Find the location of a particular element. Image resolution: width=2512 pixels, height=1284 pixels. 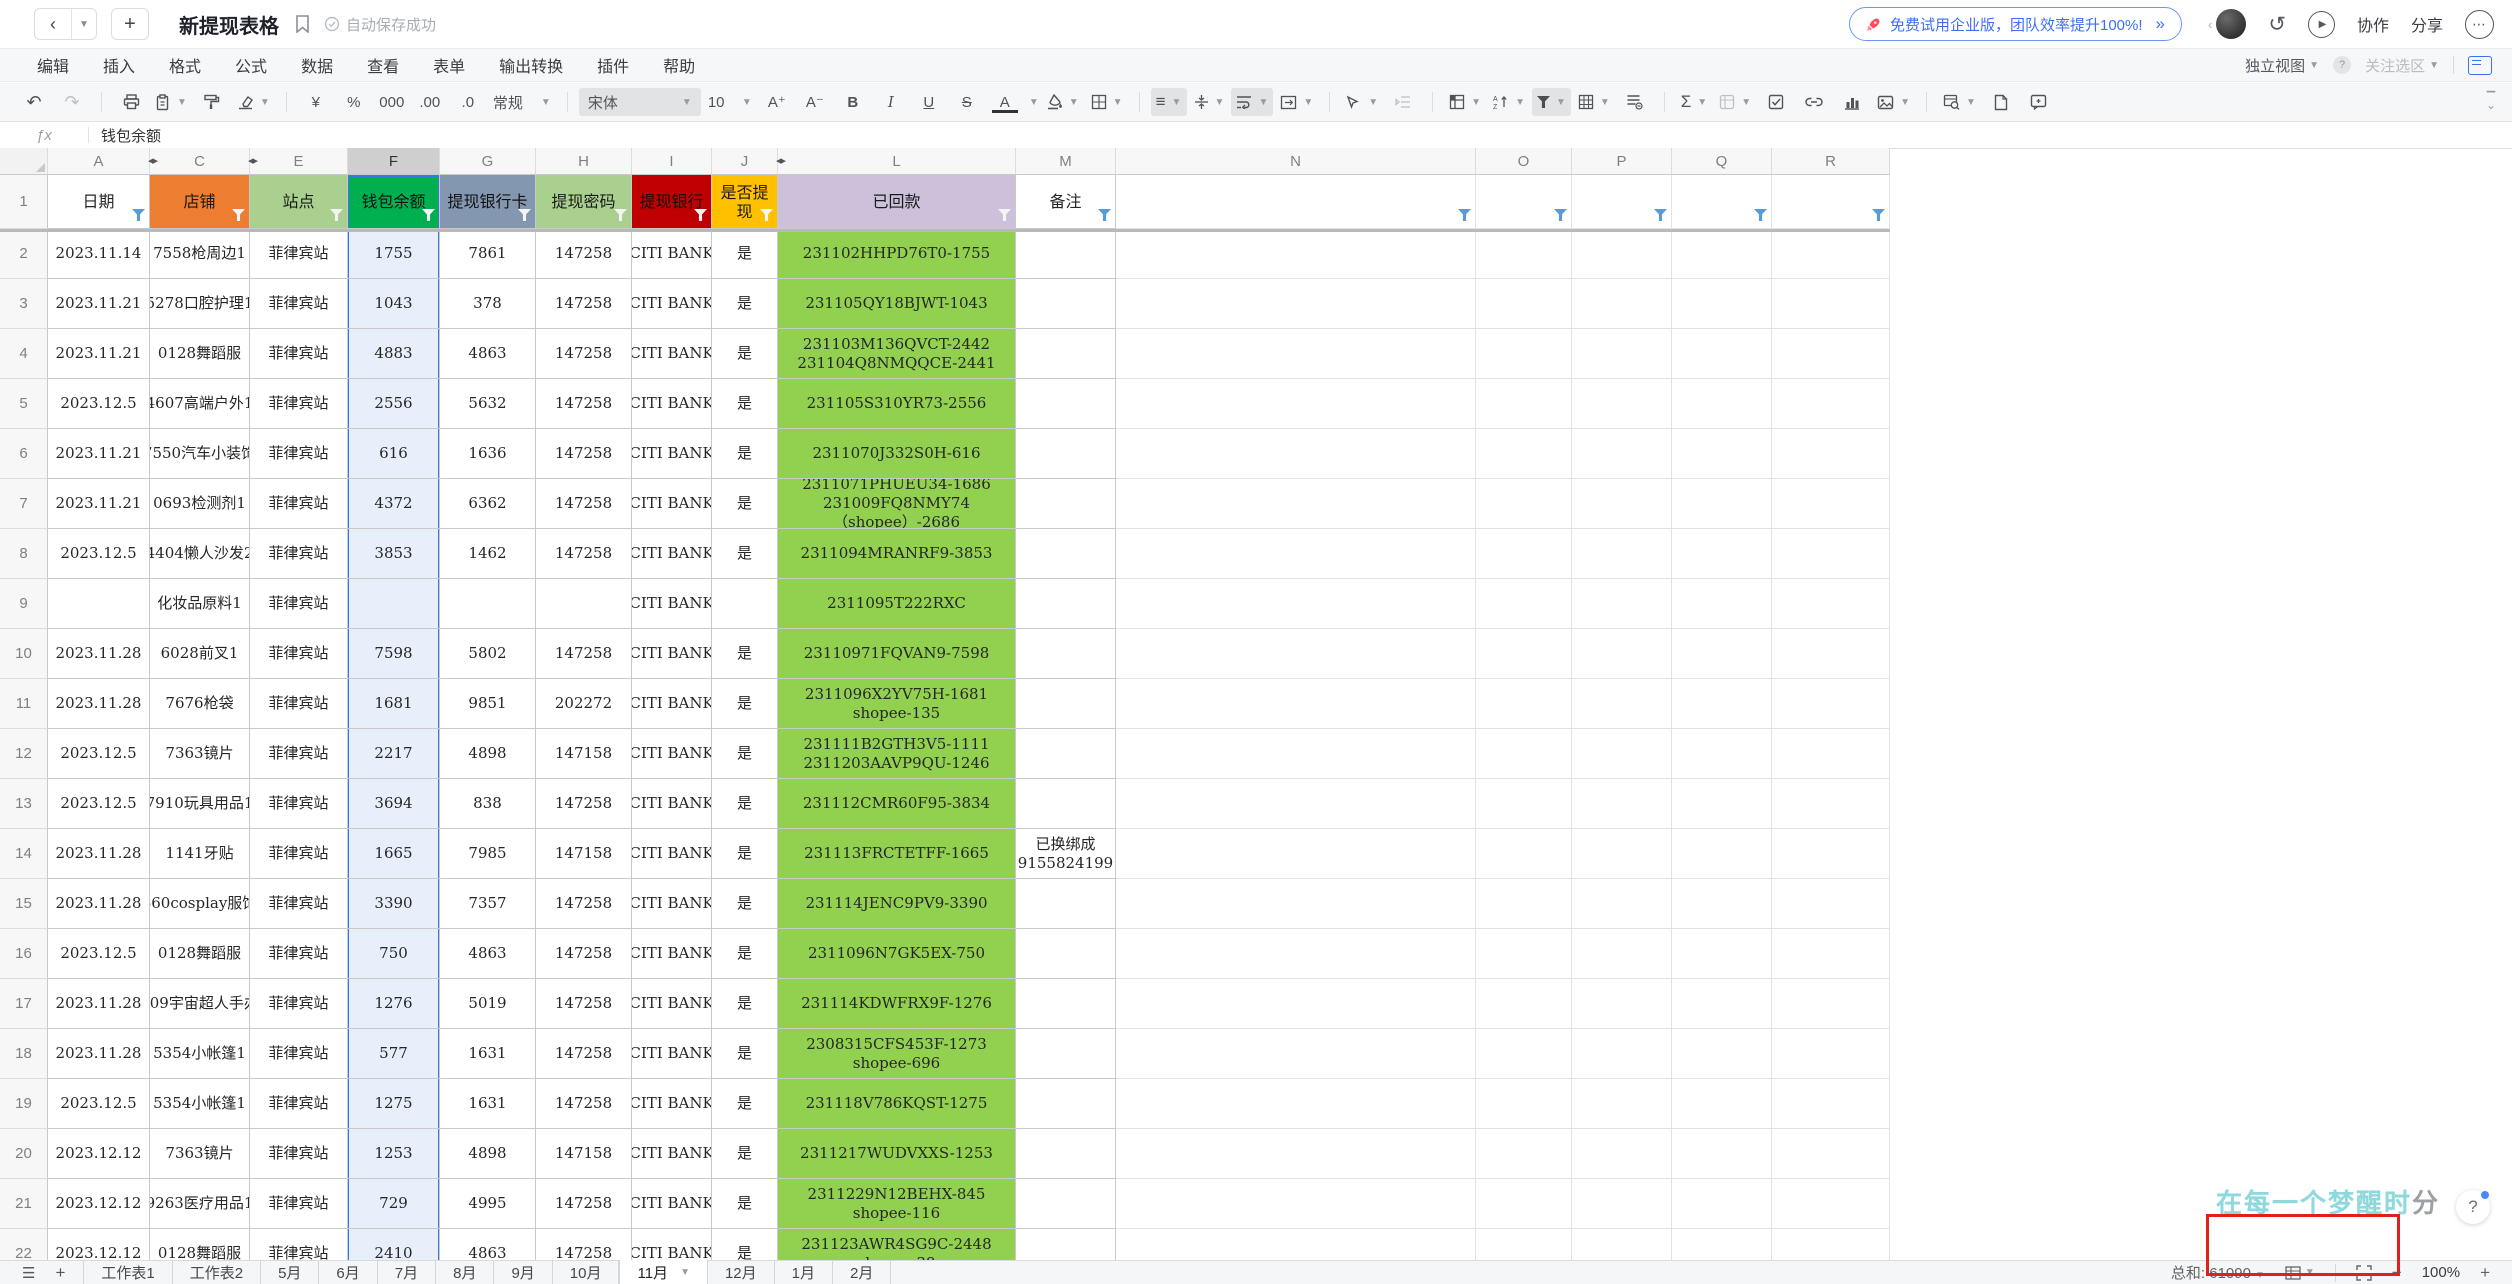

cell-G9 is located at coordinates (488, 604).